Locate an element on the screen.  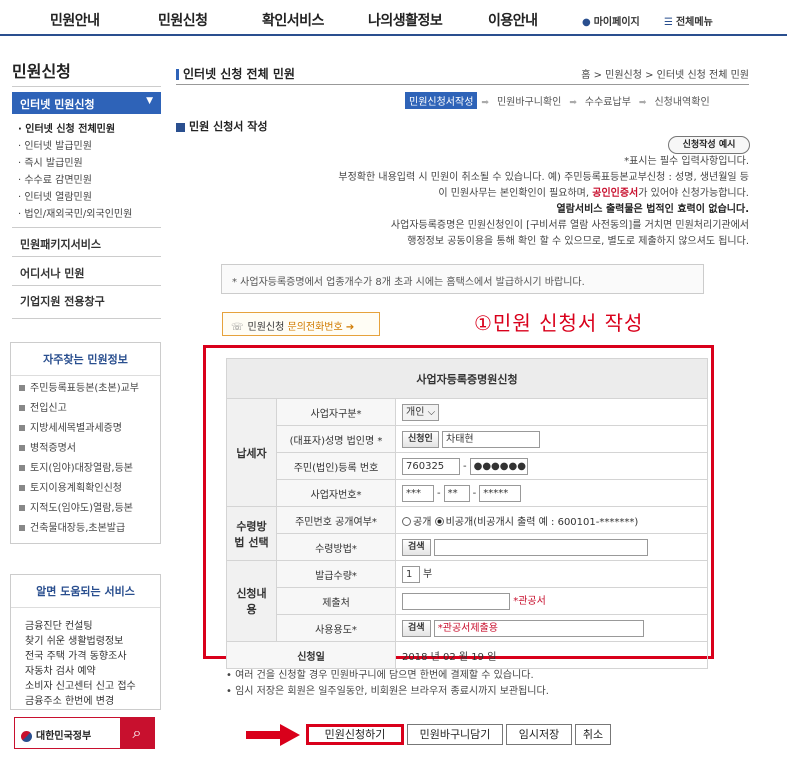
chevron-down-icon: ⌵ is located at coordinates (431, 412).